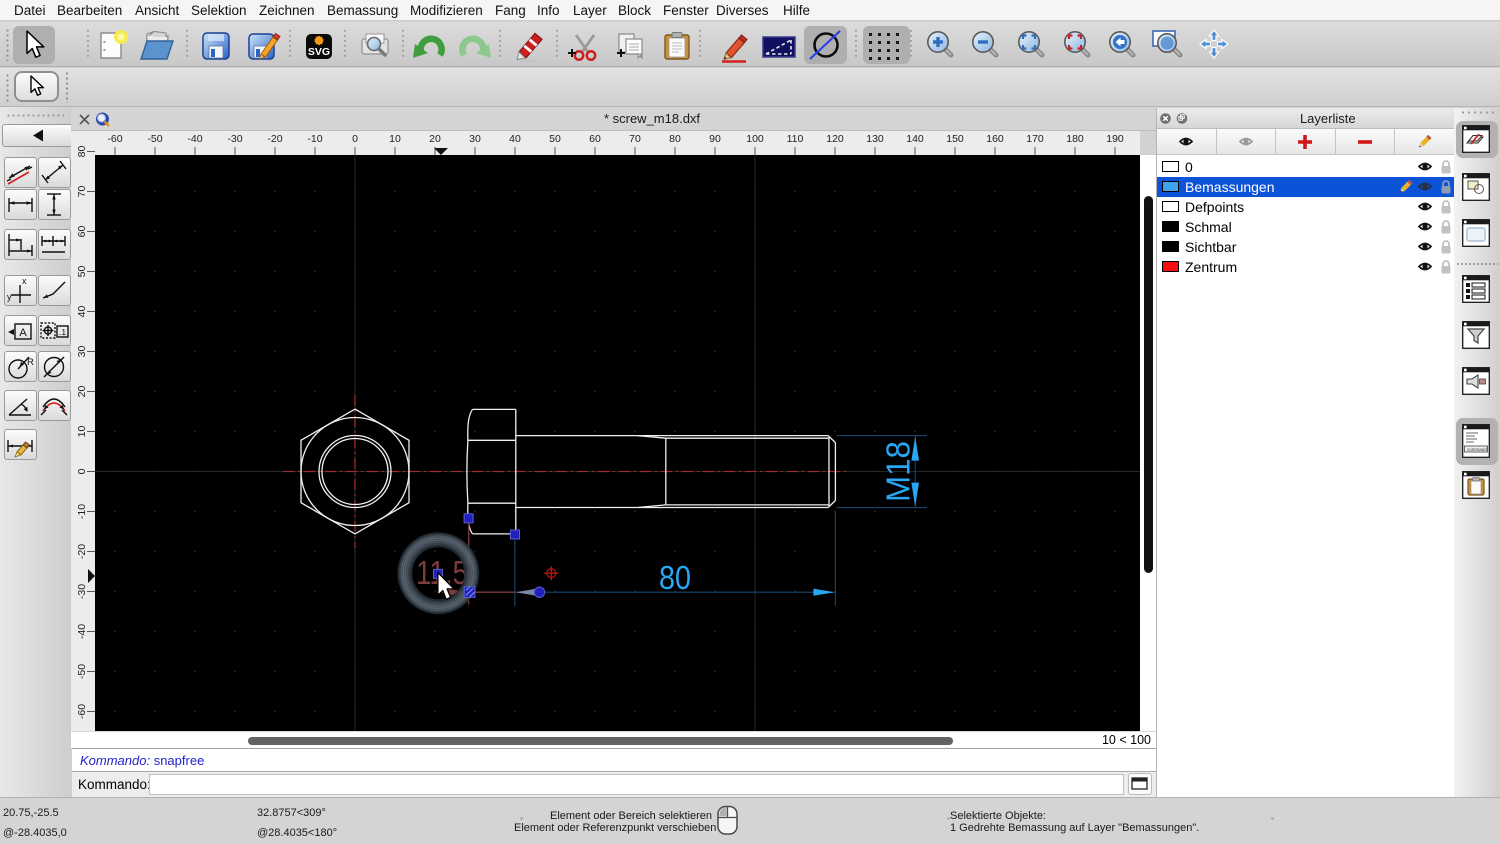 The height and width of the screenshot is (844, 1500). Describe the element at coordinates (30, 362) in the screenshot. I see `svg-text: R` at that location.